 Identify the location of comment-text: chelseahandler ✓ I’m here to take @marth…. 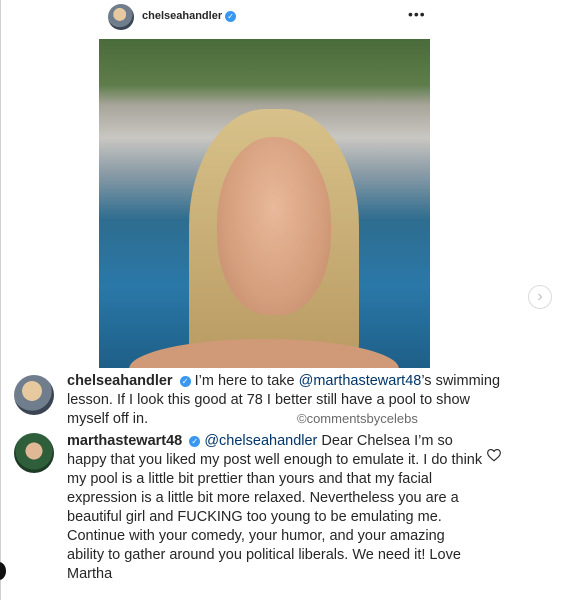
(289, 400).